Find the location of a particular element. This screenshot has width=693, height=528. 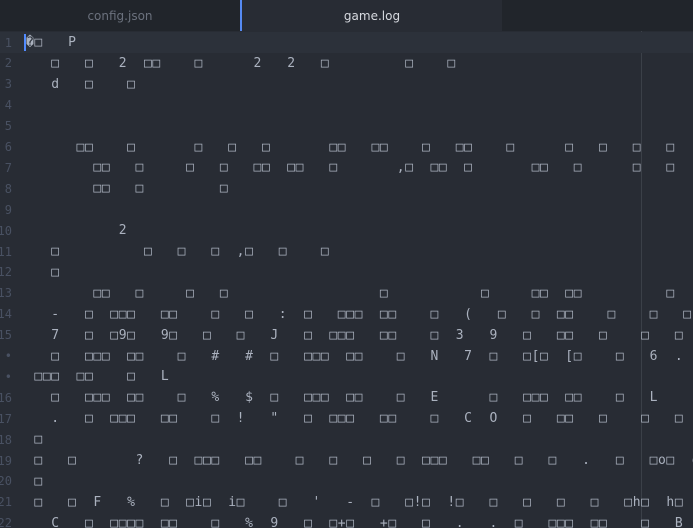

line-text: d □ □ is located at coordinates (81, 84).